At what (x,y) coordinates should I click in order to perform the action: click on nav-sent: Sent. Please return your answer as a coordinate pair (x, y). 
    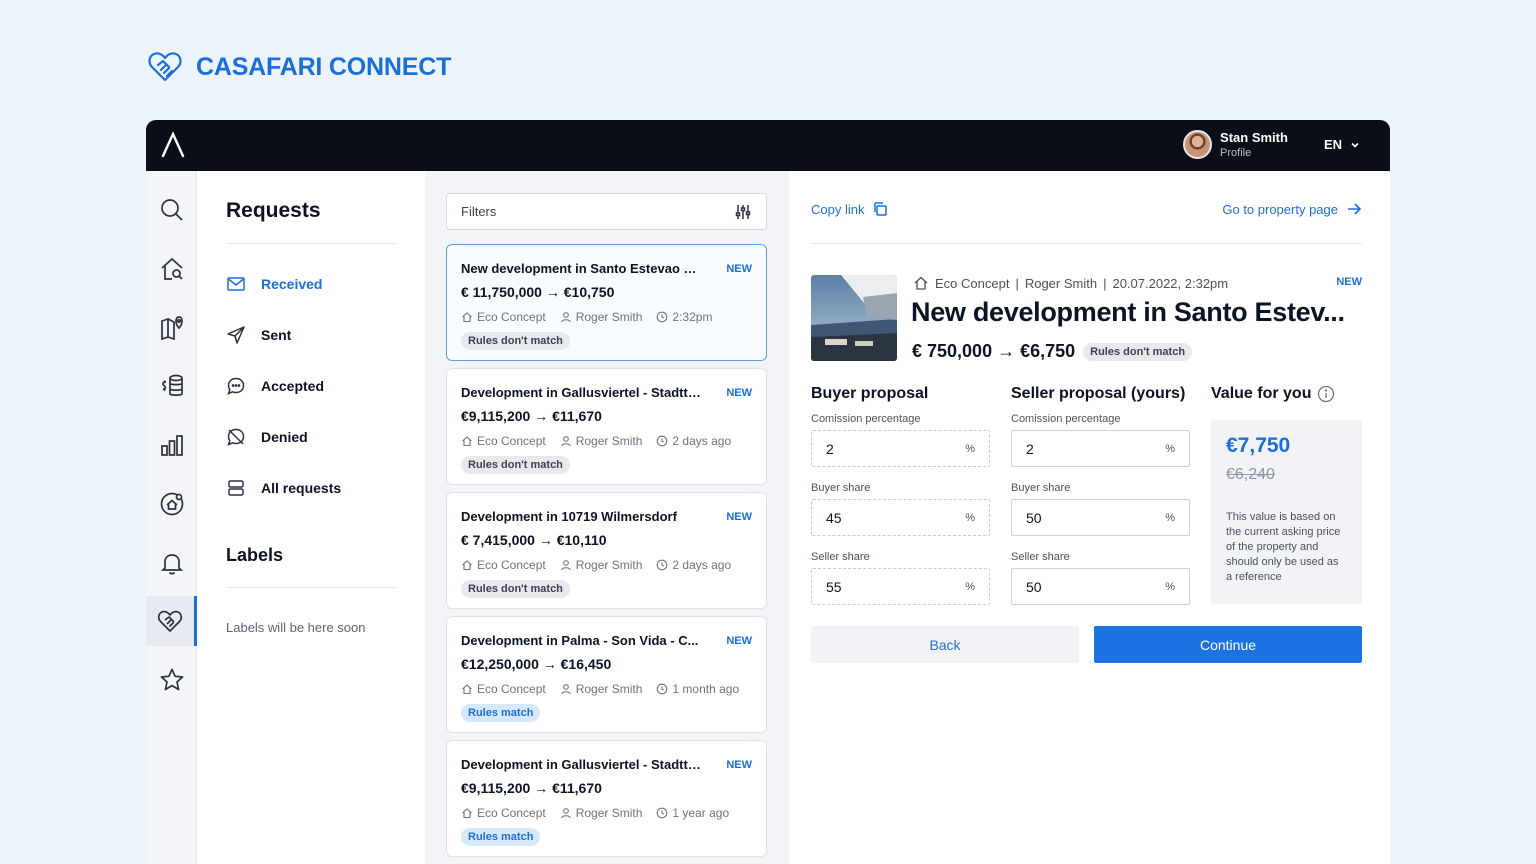
    Looking at the image, I should click on (258, 335).